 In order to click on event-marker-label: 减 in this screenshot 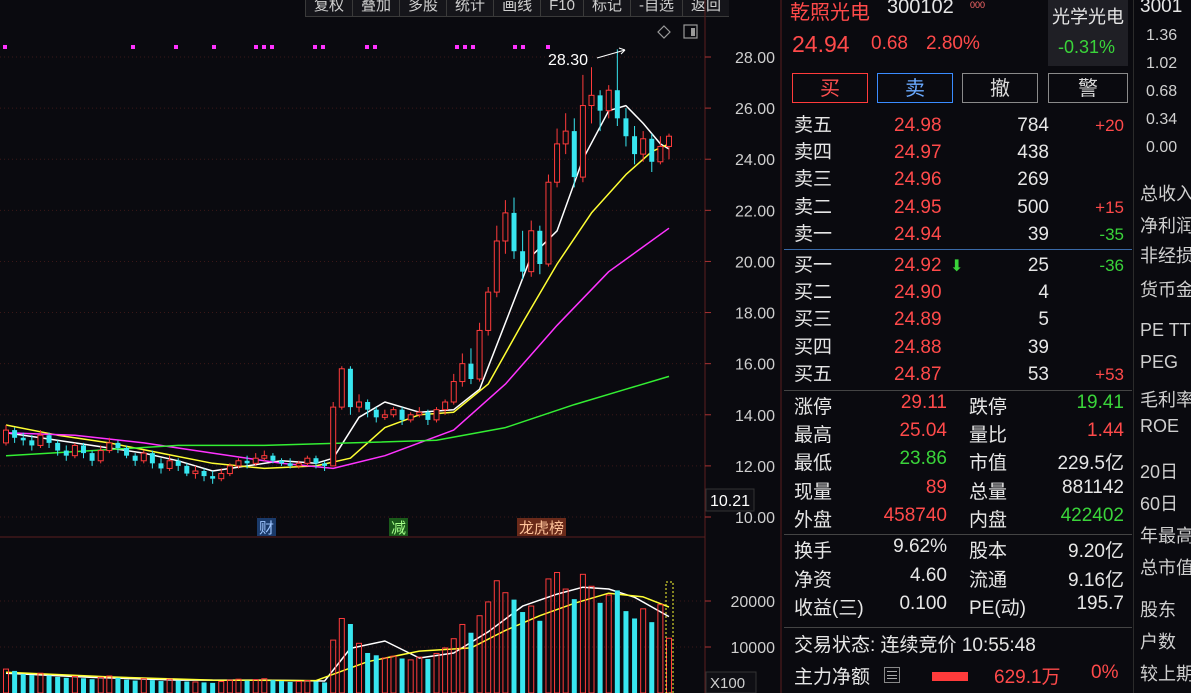, I will do `click(398, 528)`.